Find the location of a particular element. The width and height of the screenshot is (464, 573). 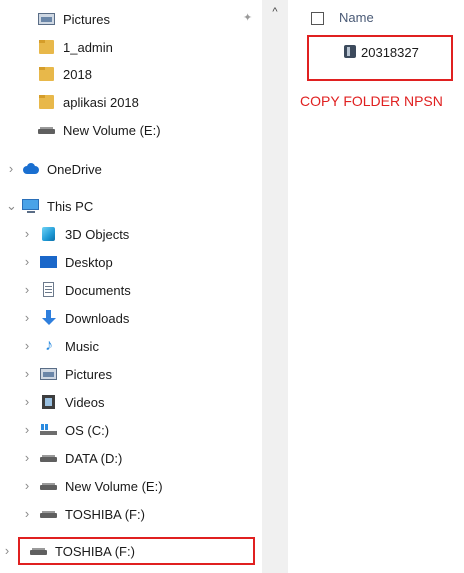

os-drive-icon is located at coordinates (49, 430).